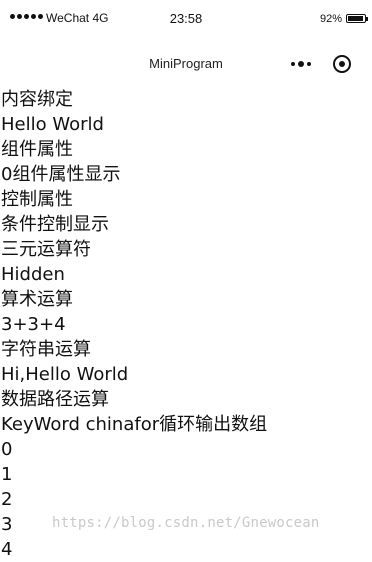 This screenshot has width=372, height=562. What do you see at coordinates (65, 374) in the screenshot?
I see `string-operation-value: Hi,Hello World` at bounding box center [65, 374].